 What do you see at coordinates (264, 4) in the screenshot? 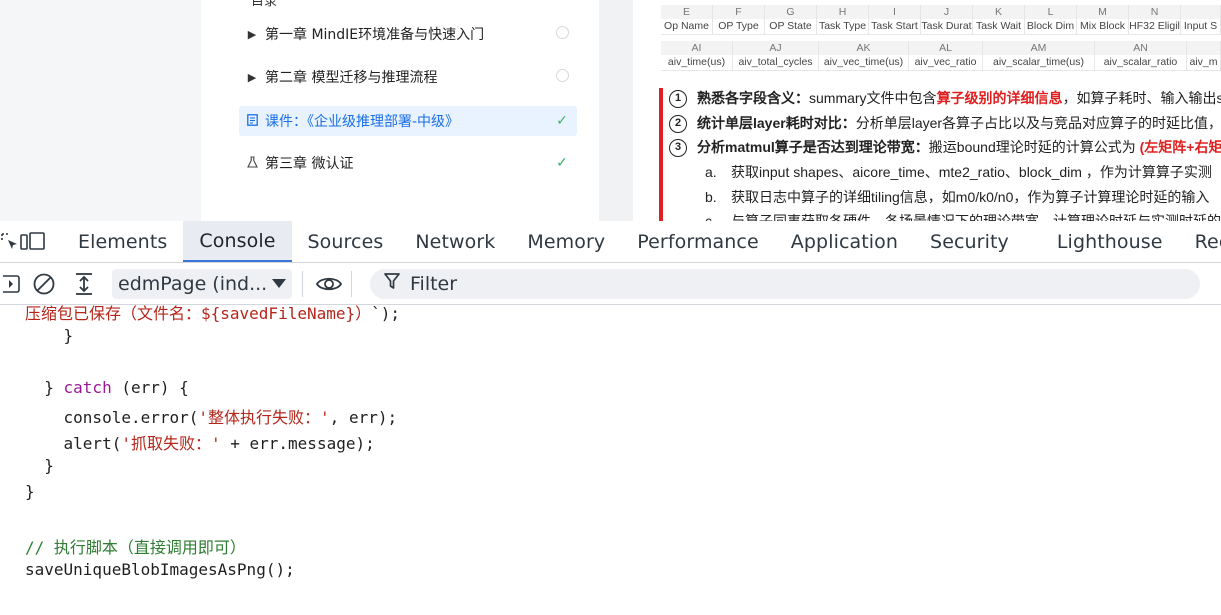
I see `outline-heading: 目录` at bounding box center [264, 4].